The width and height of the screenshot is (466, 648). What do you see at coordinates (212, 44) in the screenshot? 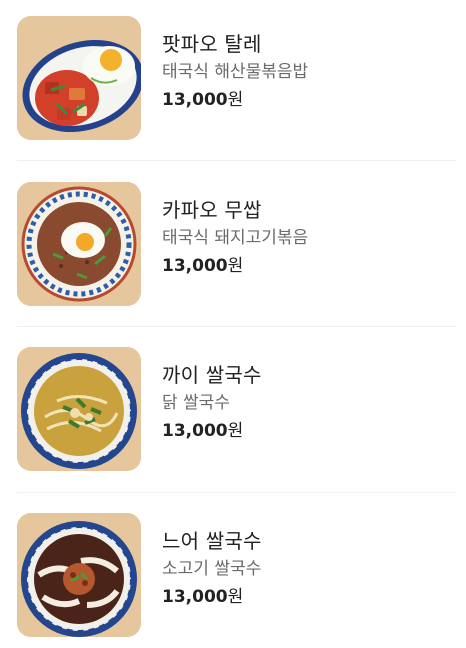
I see `menu-item-name: 팟파오 탈레` at bounding box center [212, 44].